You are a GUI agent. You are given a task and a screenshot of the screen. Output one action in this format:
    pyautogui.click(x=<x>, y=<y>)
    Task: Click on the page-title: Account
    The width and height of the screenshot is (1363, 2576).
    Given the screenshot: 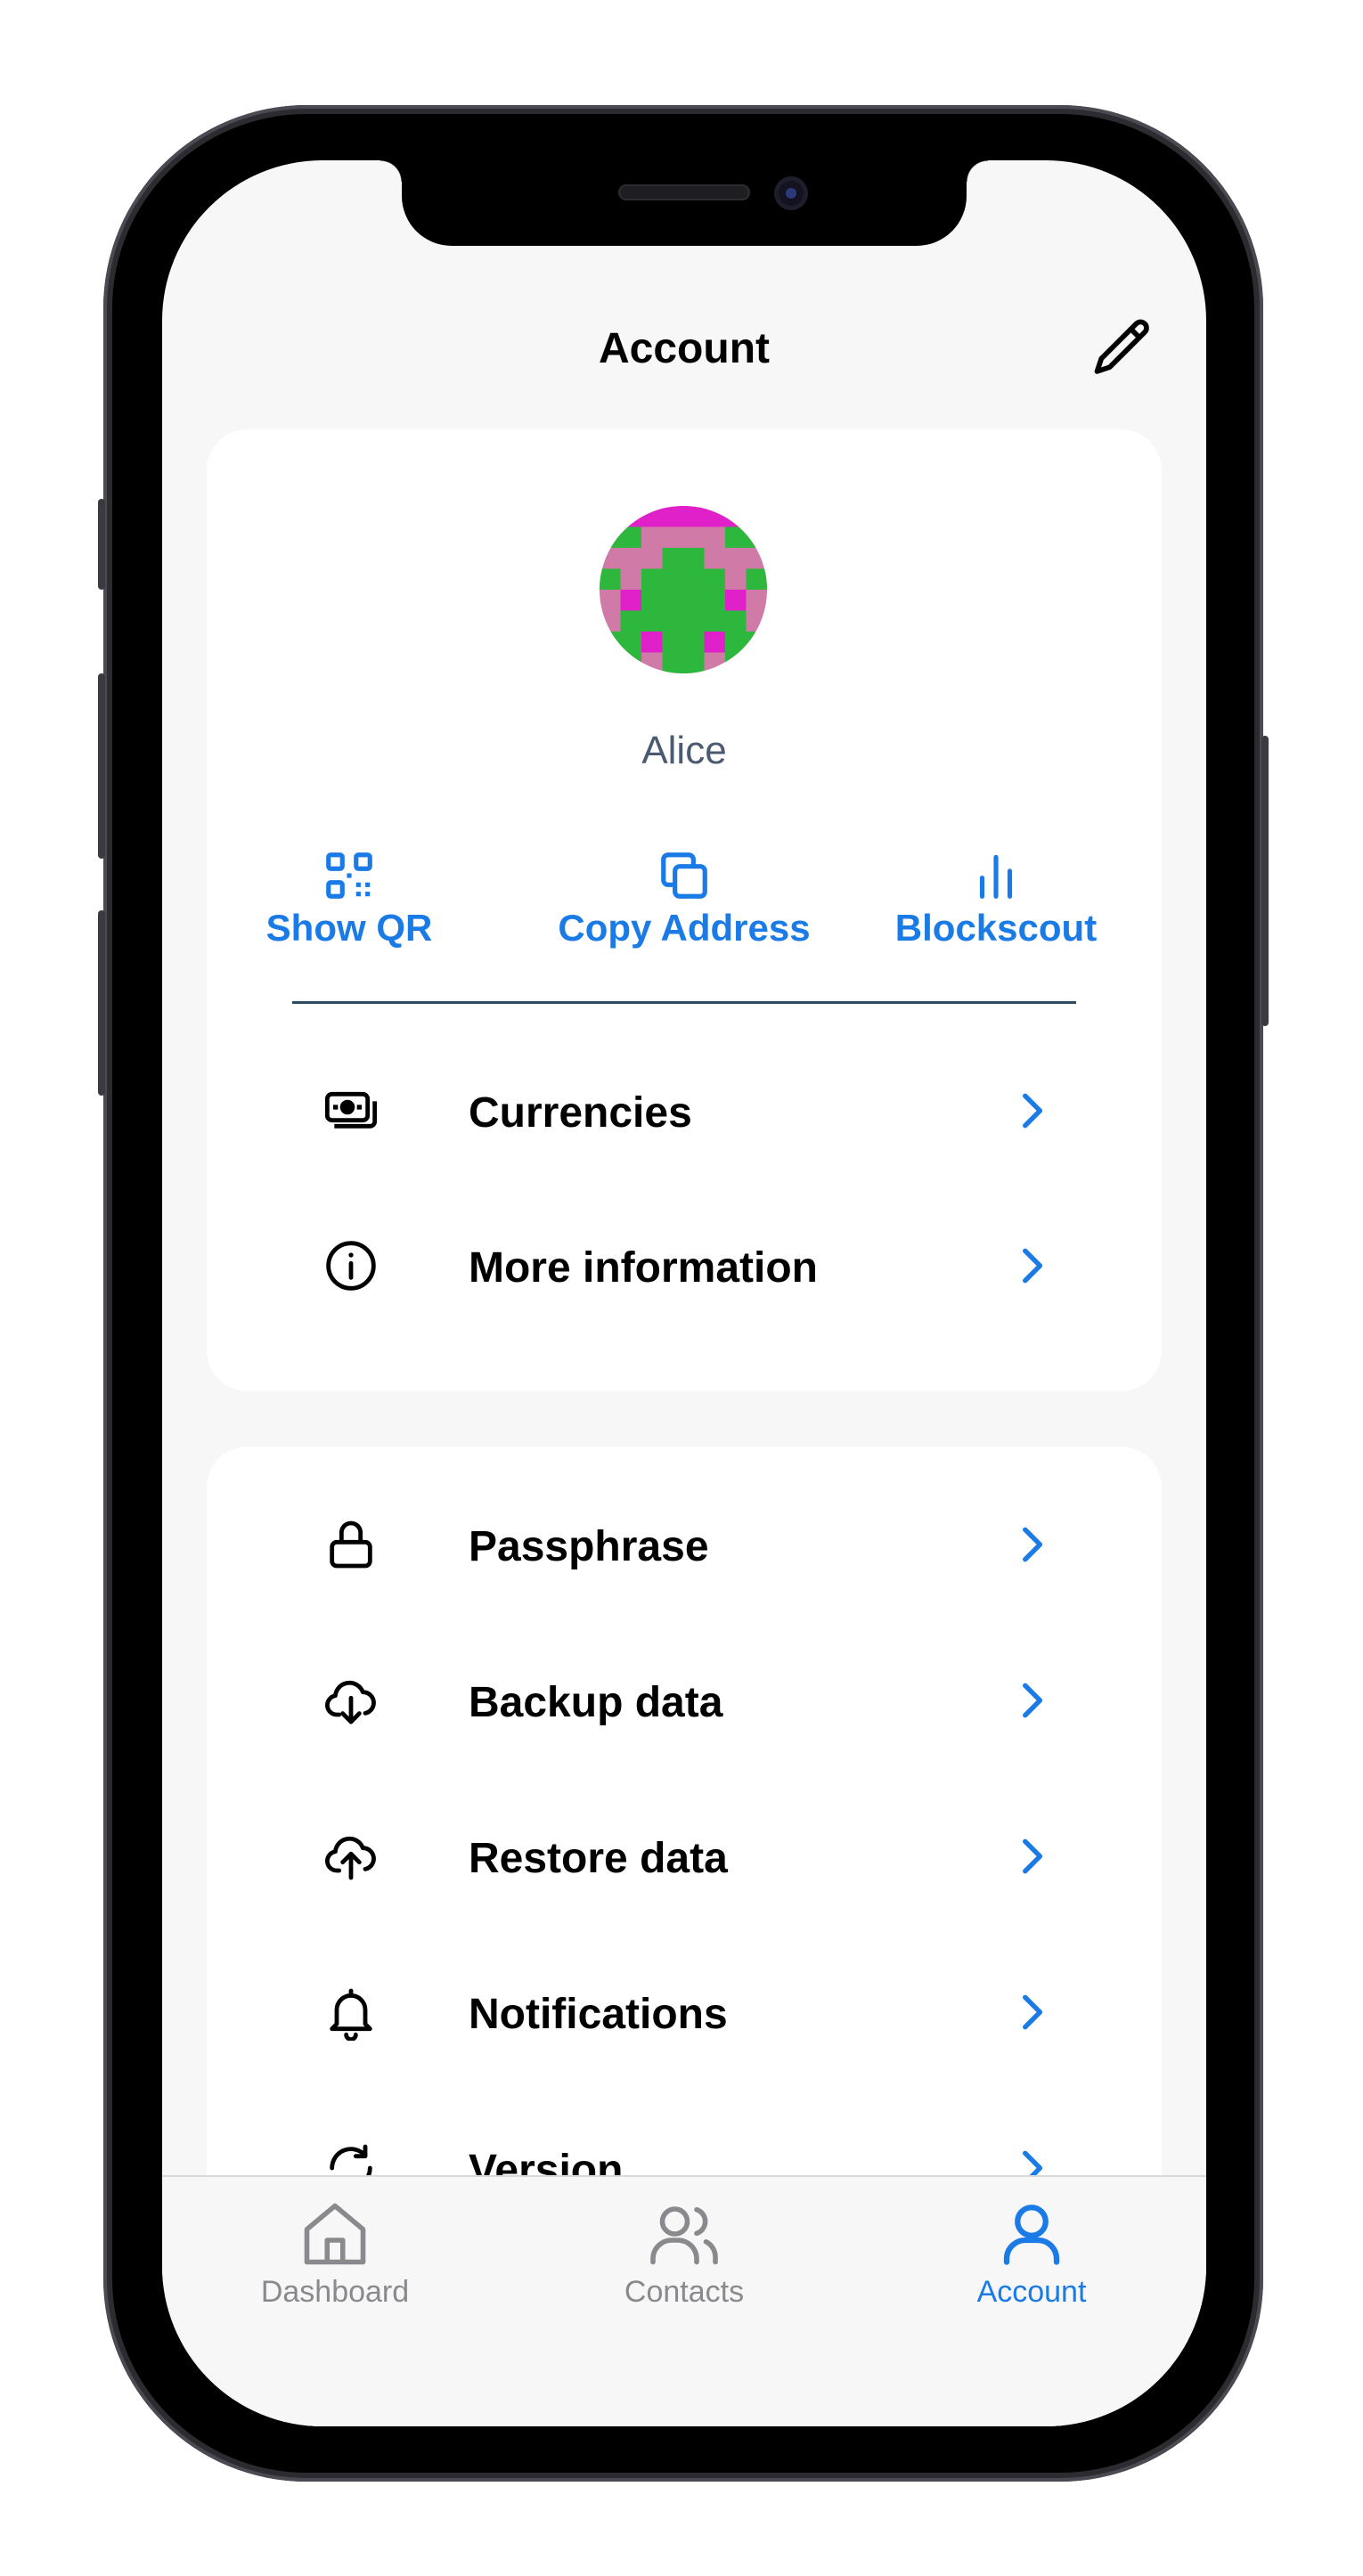 What is the action you would take?
    pyautogui.click(x=684, y=349)
    